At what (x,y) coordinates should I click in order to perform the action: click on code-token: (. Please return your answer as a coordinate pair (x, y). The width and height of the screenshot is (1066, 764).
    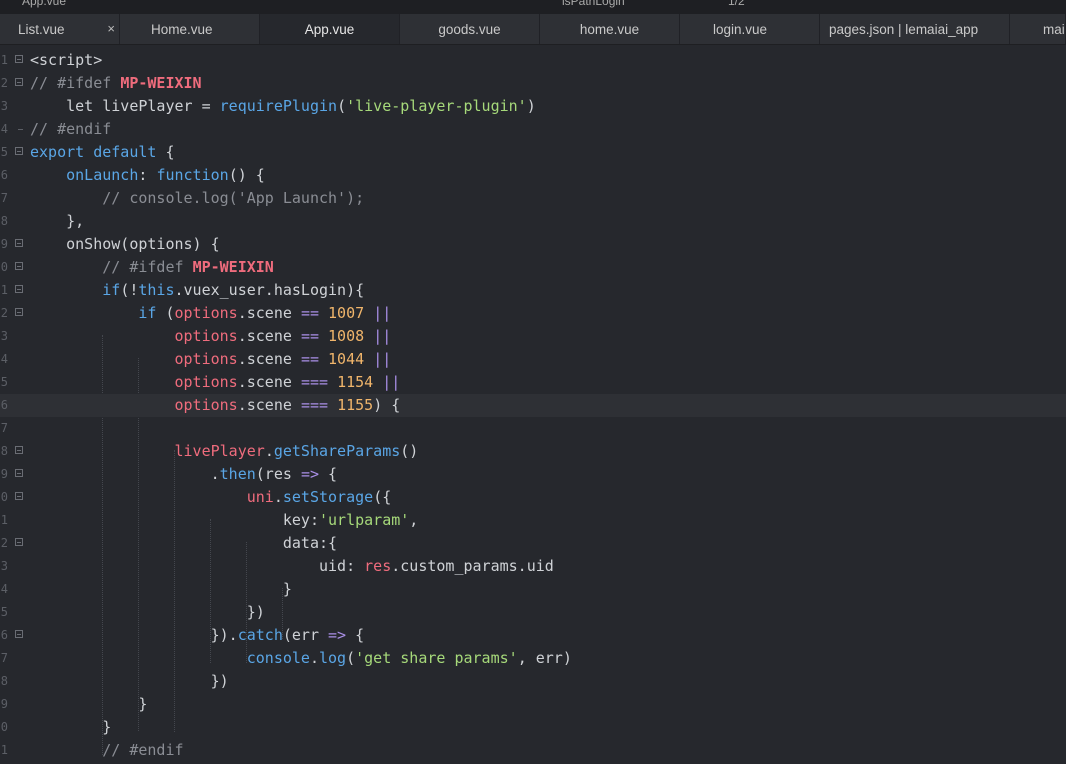
    Looking at the image, I should click on (165, 313).